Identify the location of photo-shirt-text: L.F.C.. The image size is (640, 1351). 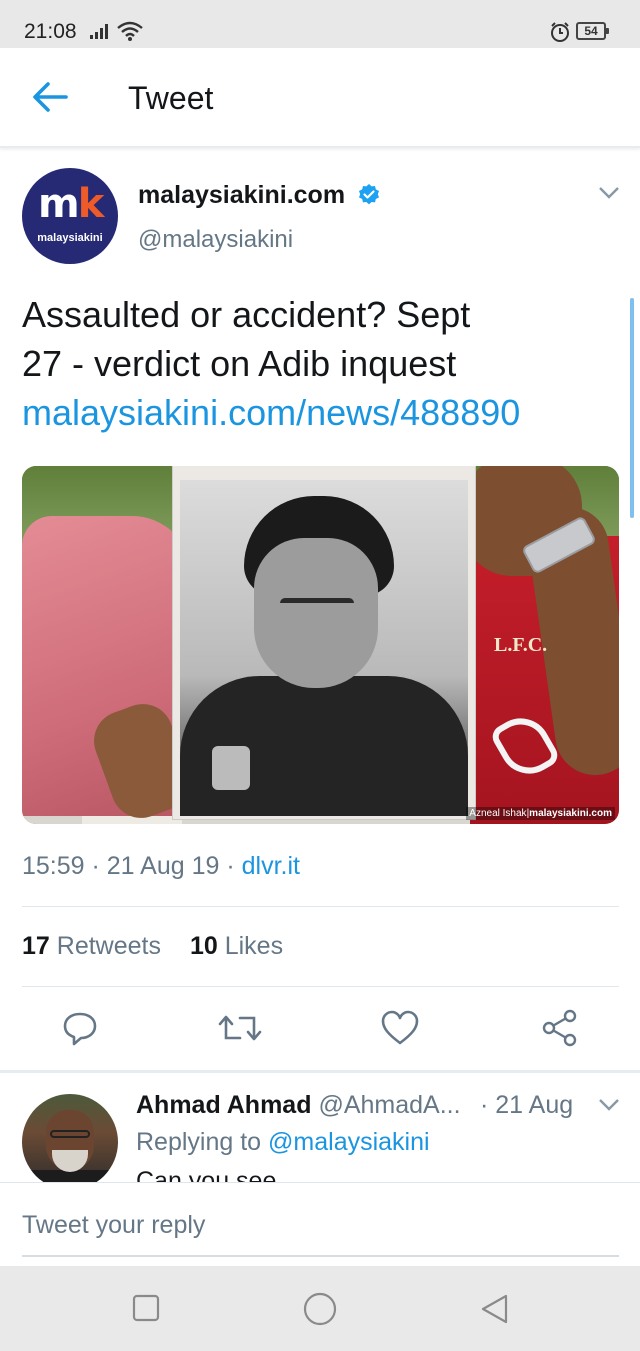
(521, 645).